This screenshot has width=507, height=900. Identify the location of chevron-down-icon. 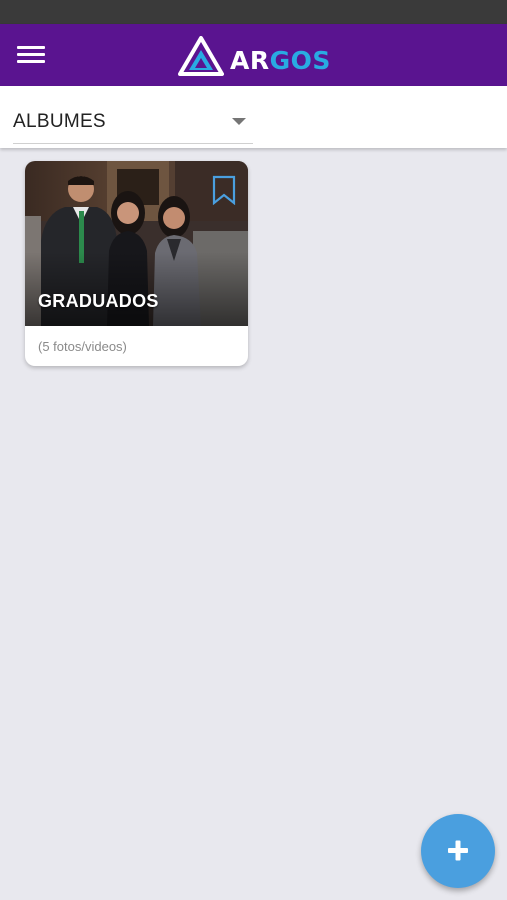
(239, 121).